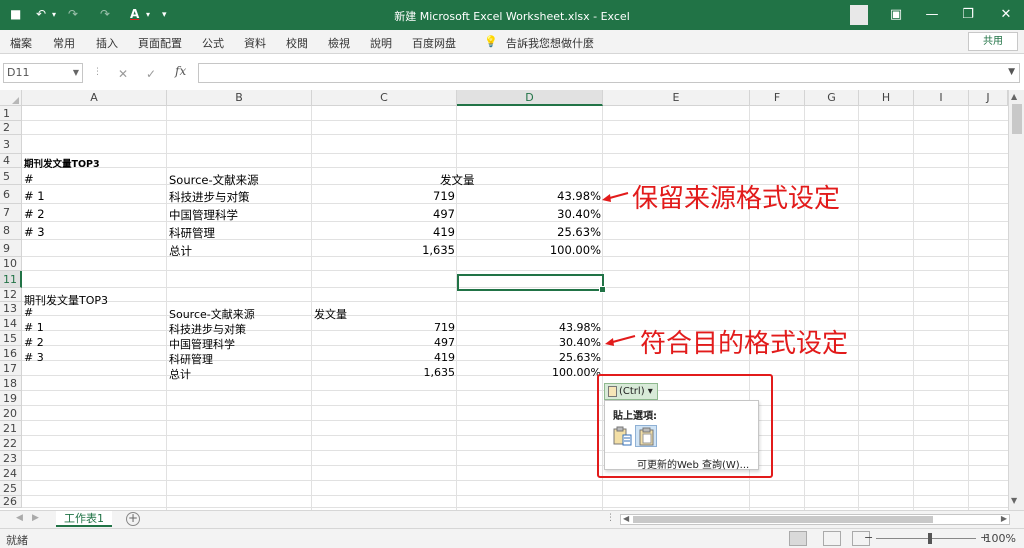 Image resolution: width=1024 pixels, height=548 pixels. What do you see at coordinates (868, 537) in the screenshot?
I see `zoom-out-button: −` at bounding box center [868, 537].